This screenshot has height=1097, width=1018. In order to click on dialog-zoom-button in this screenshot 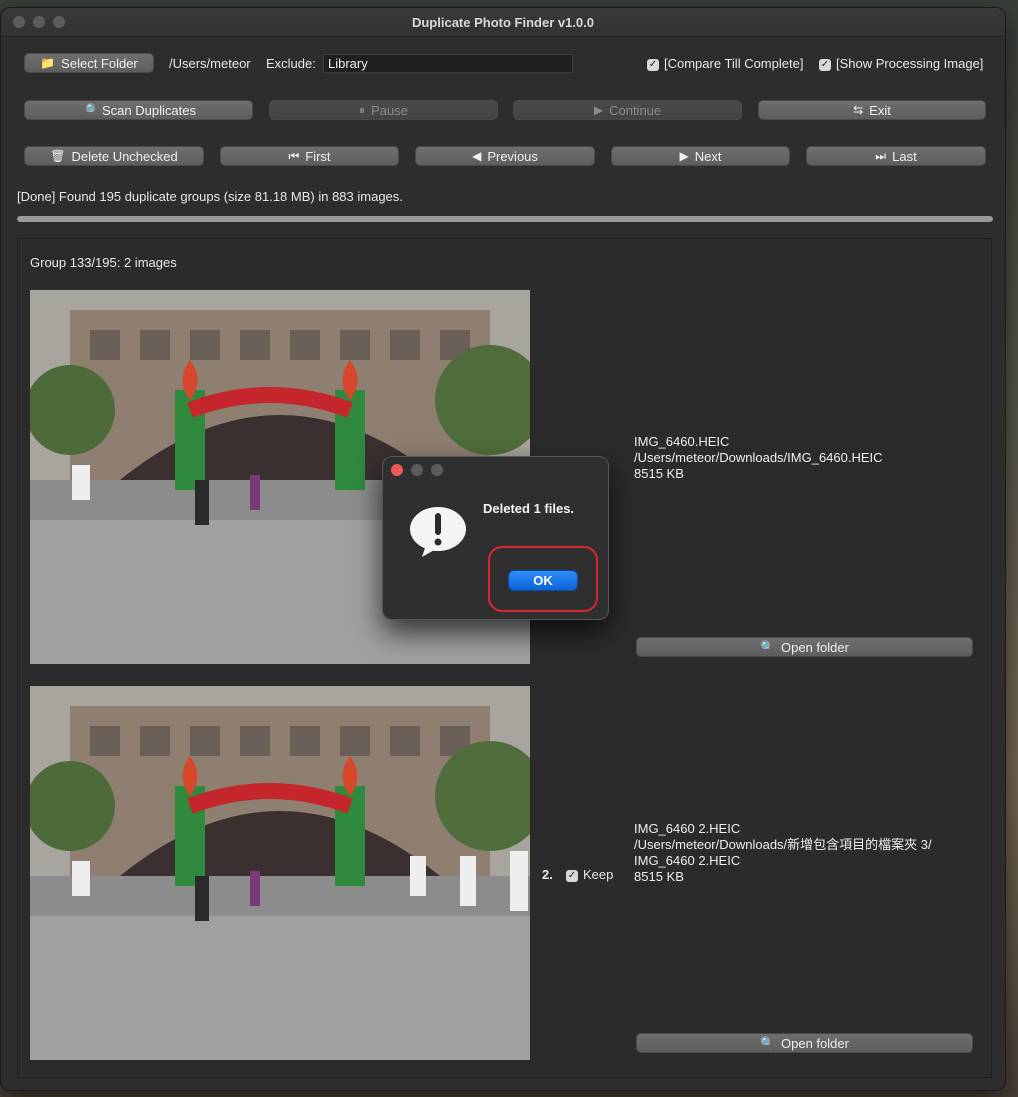, I will do `click(437, 470)`.